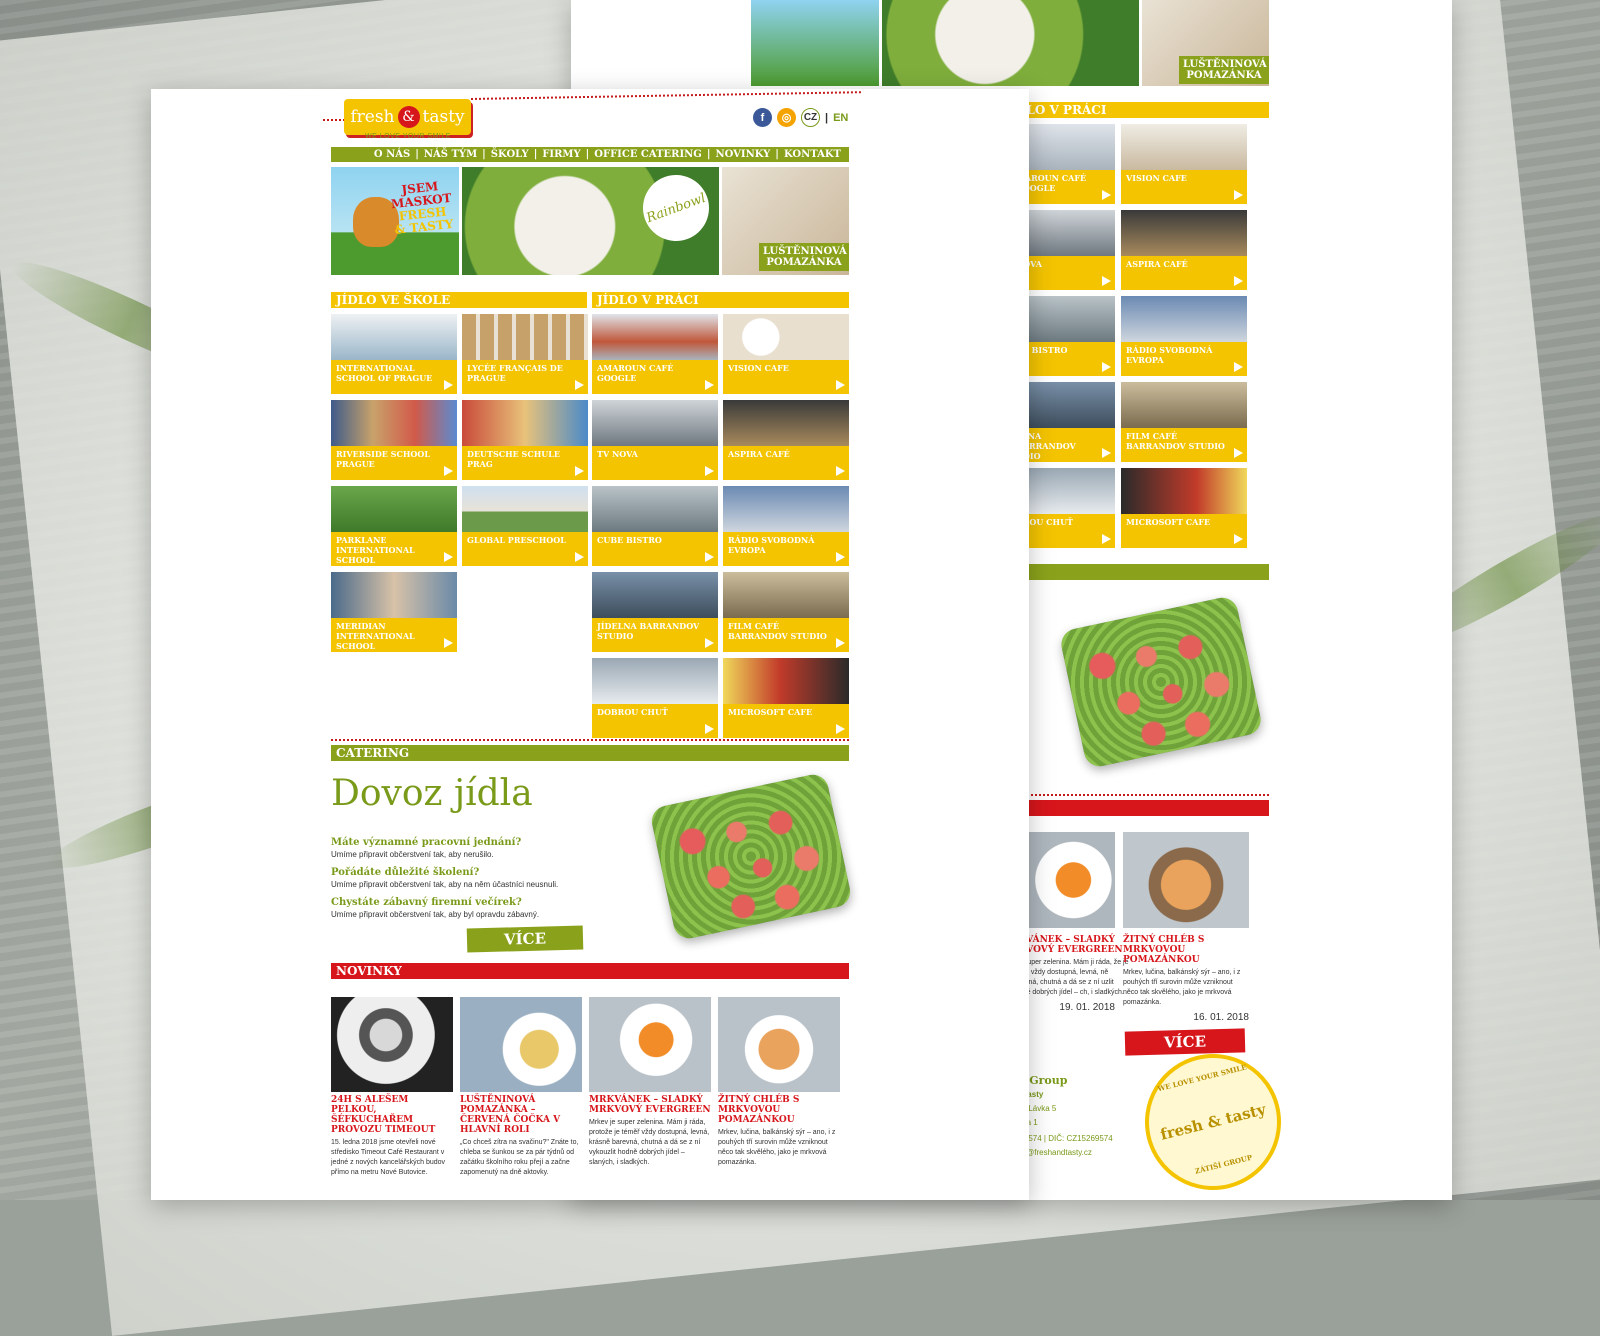 The height and width of the screenshot is (1336, 1600). Describe the element at coordinates (720, 300) in the screenshot. I see `work-heading: JÍDLO V PRÁCI` at that location.